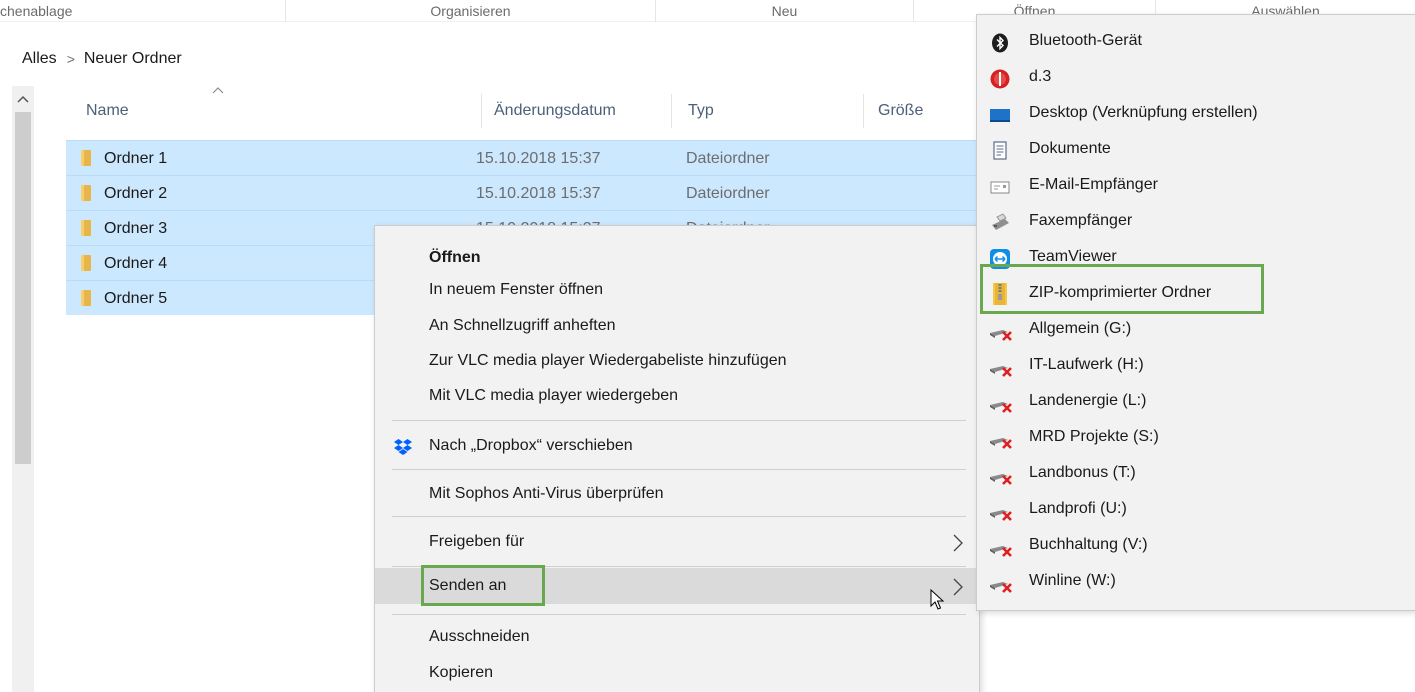 The height and width of the screenshot is (692, 1415). I want to click on sendto-item-drive: IT-Laufwerk (H:), so click(1196, 365).